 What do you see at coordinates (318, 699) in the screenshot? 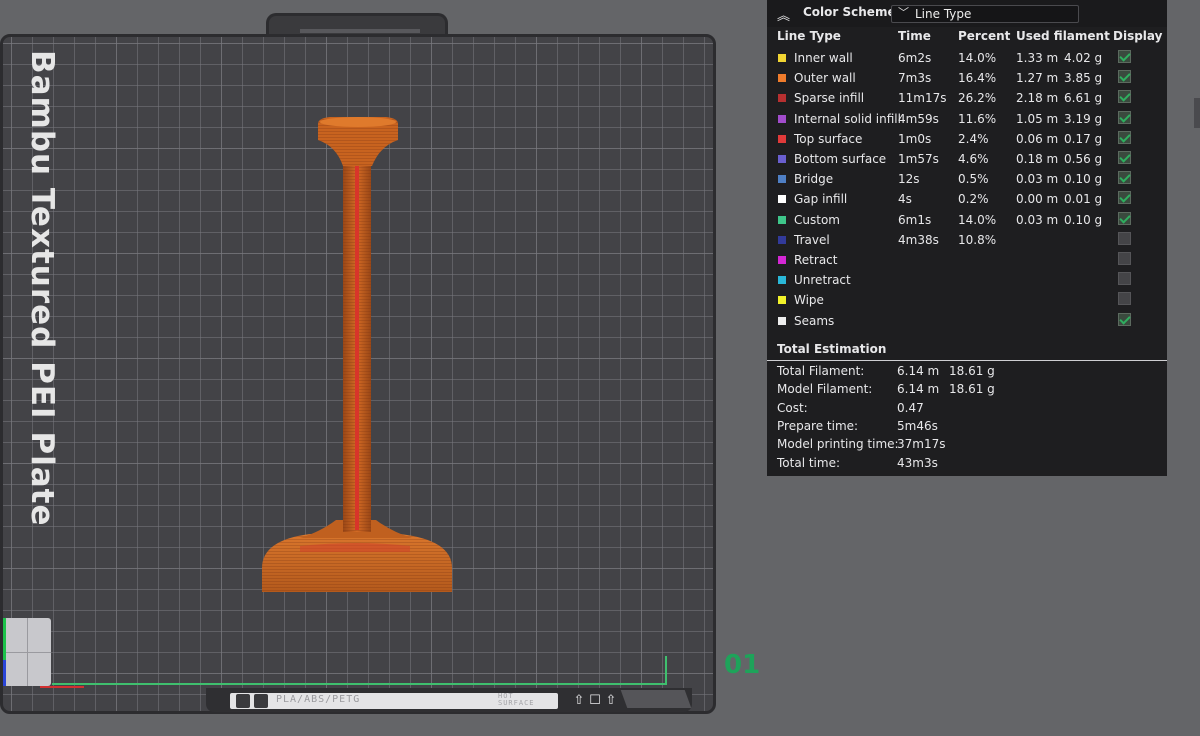
I see `filament-types-label: PLA/ABS/PETG` at bounding box center [318, 699].